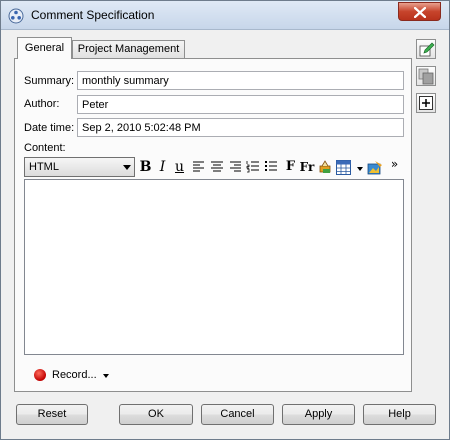 This screenshot has height=440, width=450. What do you see at coordinates (225, 15) in the screenshot?
I see `title-bar: Comment Specification` at bounding box center [225, 15].